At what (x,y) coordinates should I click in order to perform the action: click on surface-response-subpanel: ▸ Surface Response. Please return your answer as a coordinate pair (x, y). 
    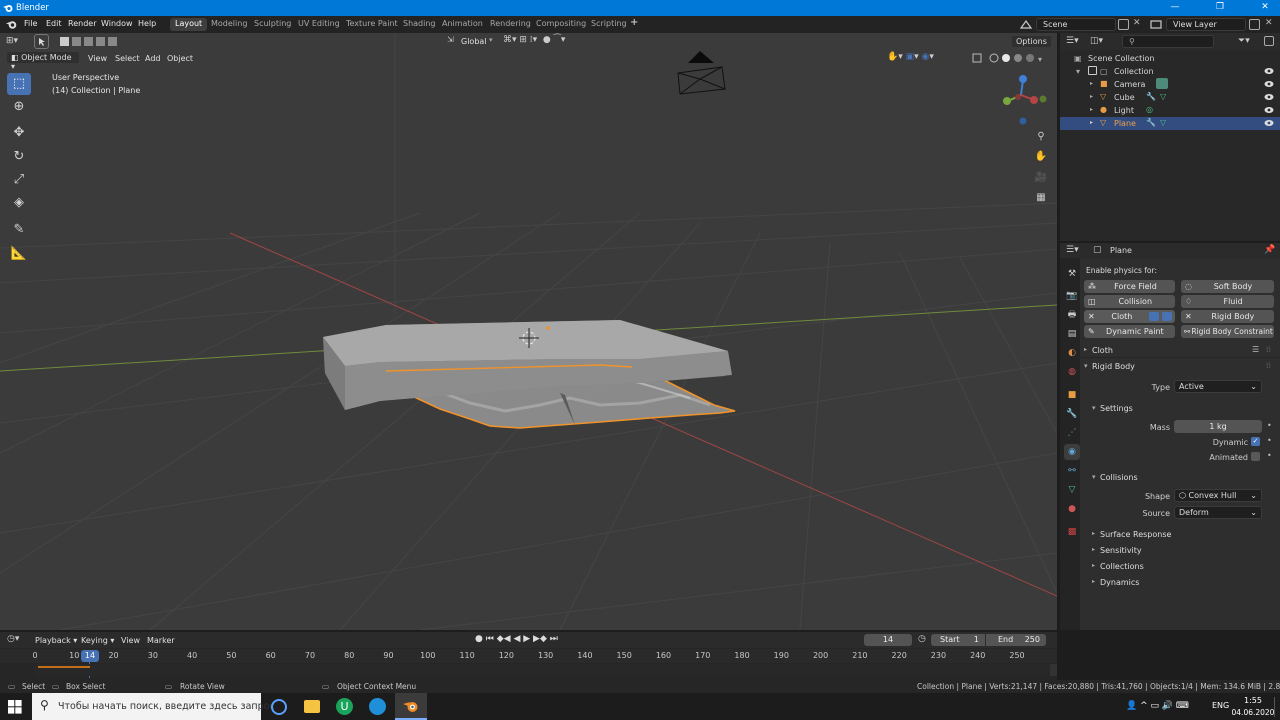
    Looking at the image, I should click on (1182, 535).